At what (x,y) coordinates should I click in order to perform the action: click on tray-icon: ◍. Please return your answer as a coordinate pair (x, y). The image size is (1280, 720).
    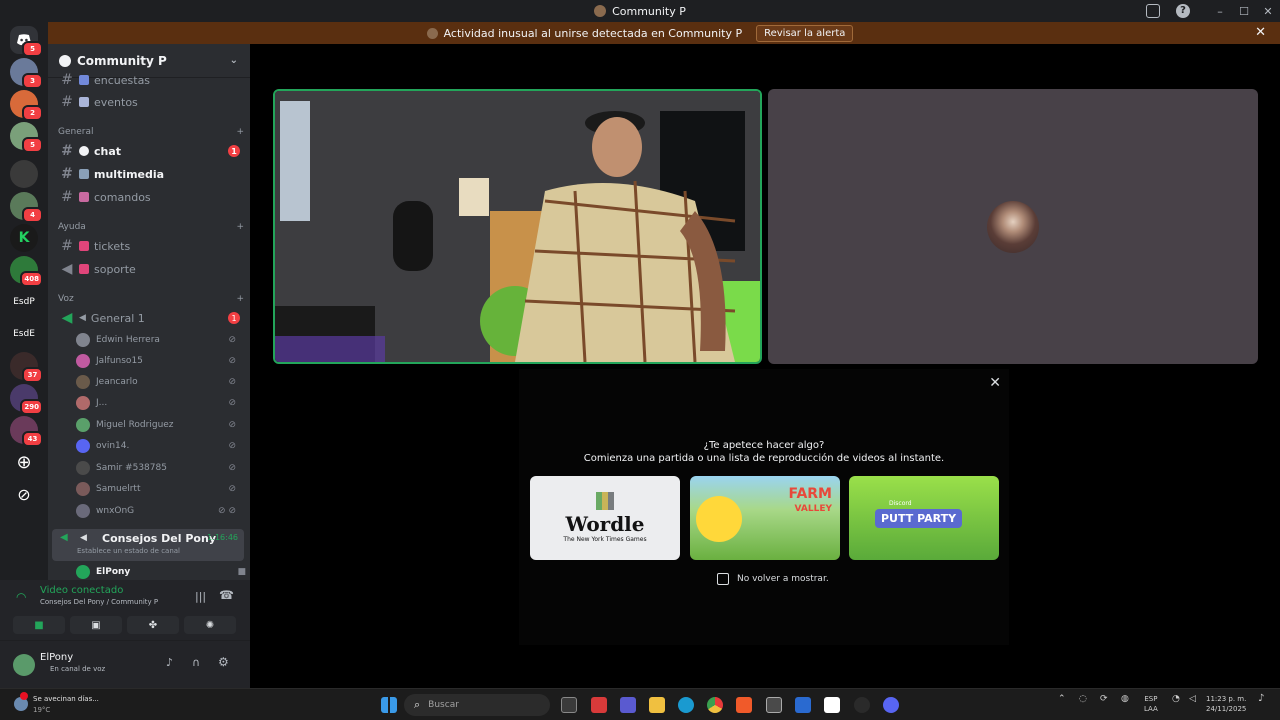
    Looking at the image, I should click on (1125, 699).